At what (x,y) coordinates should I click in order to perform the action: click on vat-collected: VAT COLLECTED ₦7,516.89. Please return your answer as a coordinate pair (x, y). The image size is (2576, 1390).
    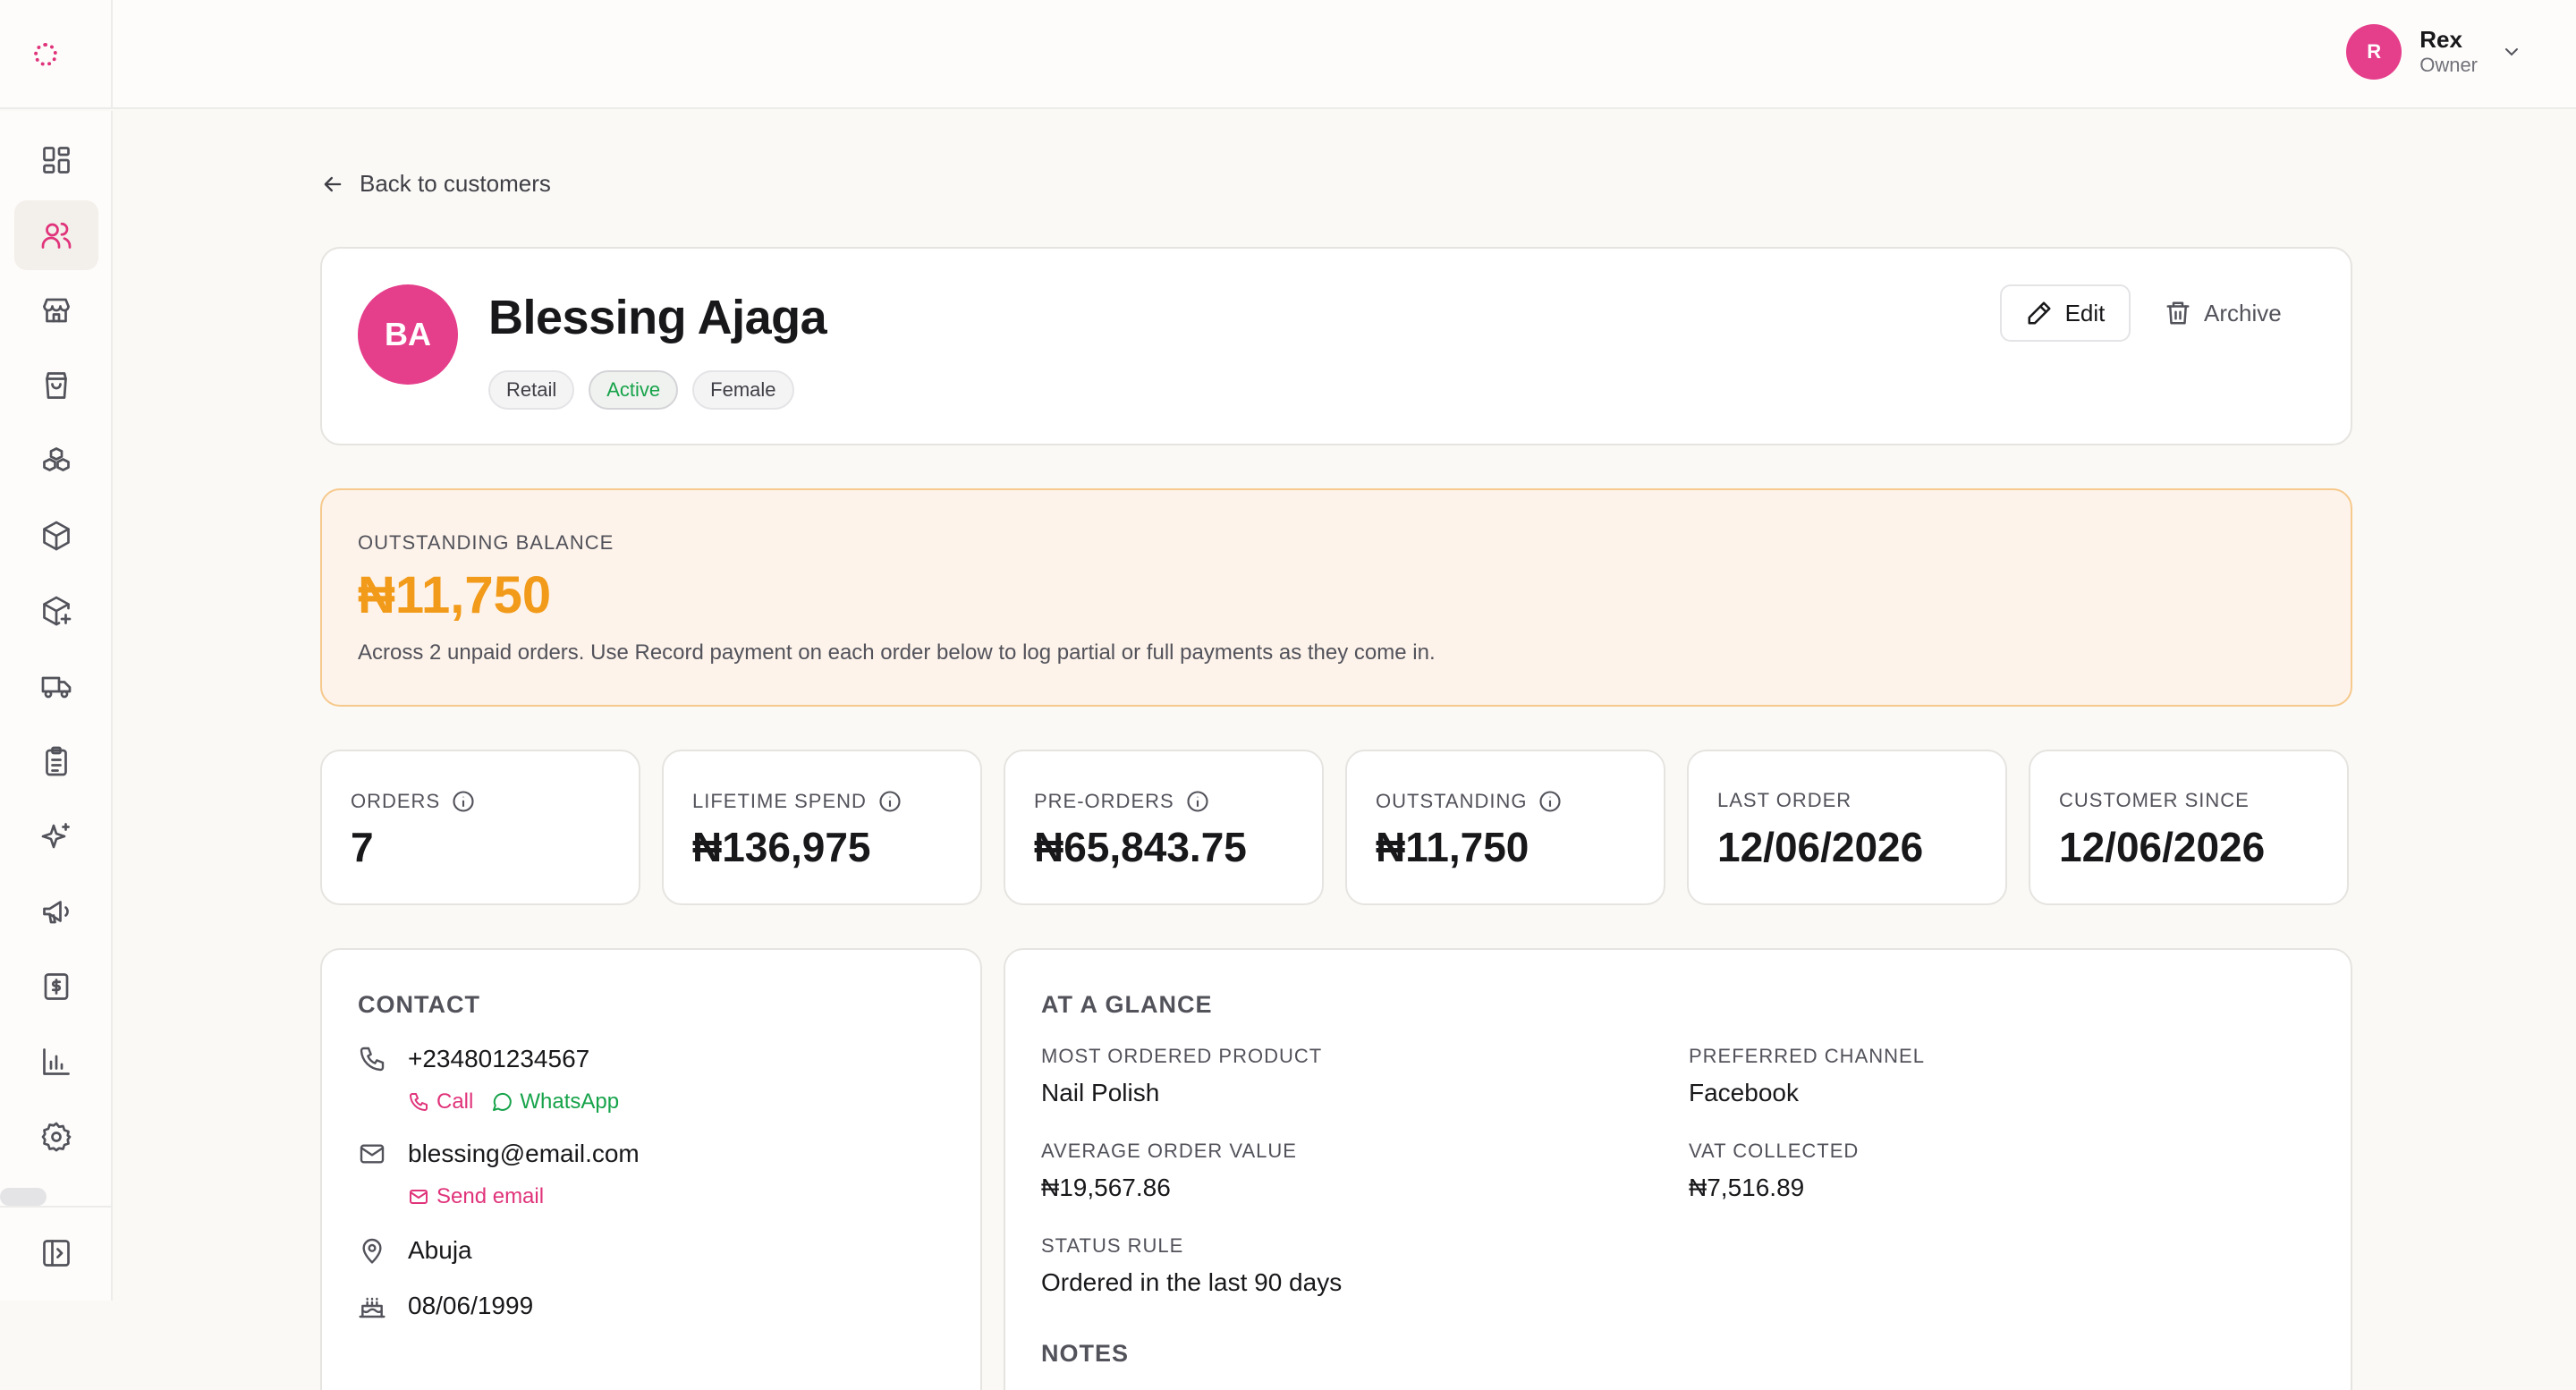
    Looking at the image, I should click on (1774, 1171).